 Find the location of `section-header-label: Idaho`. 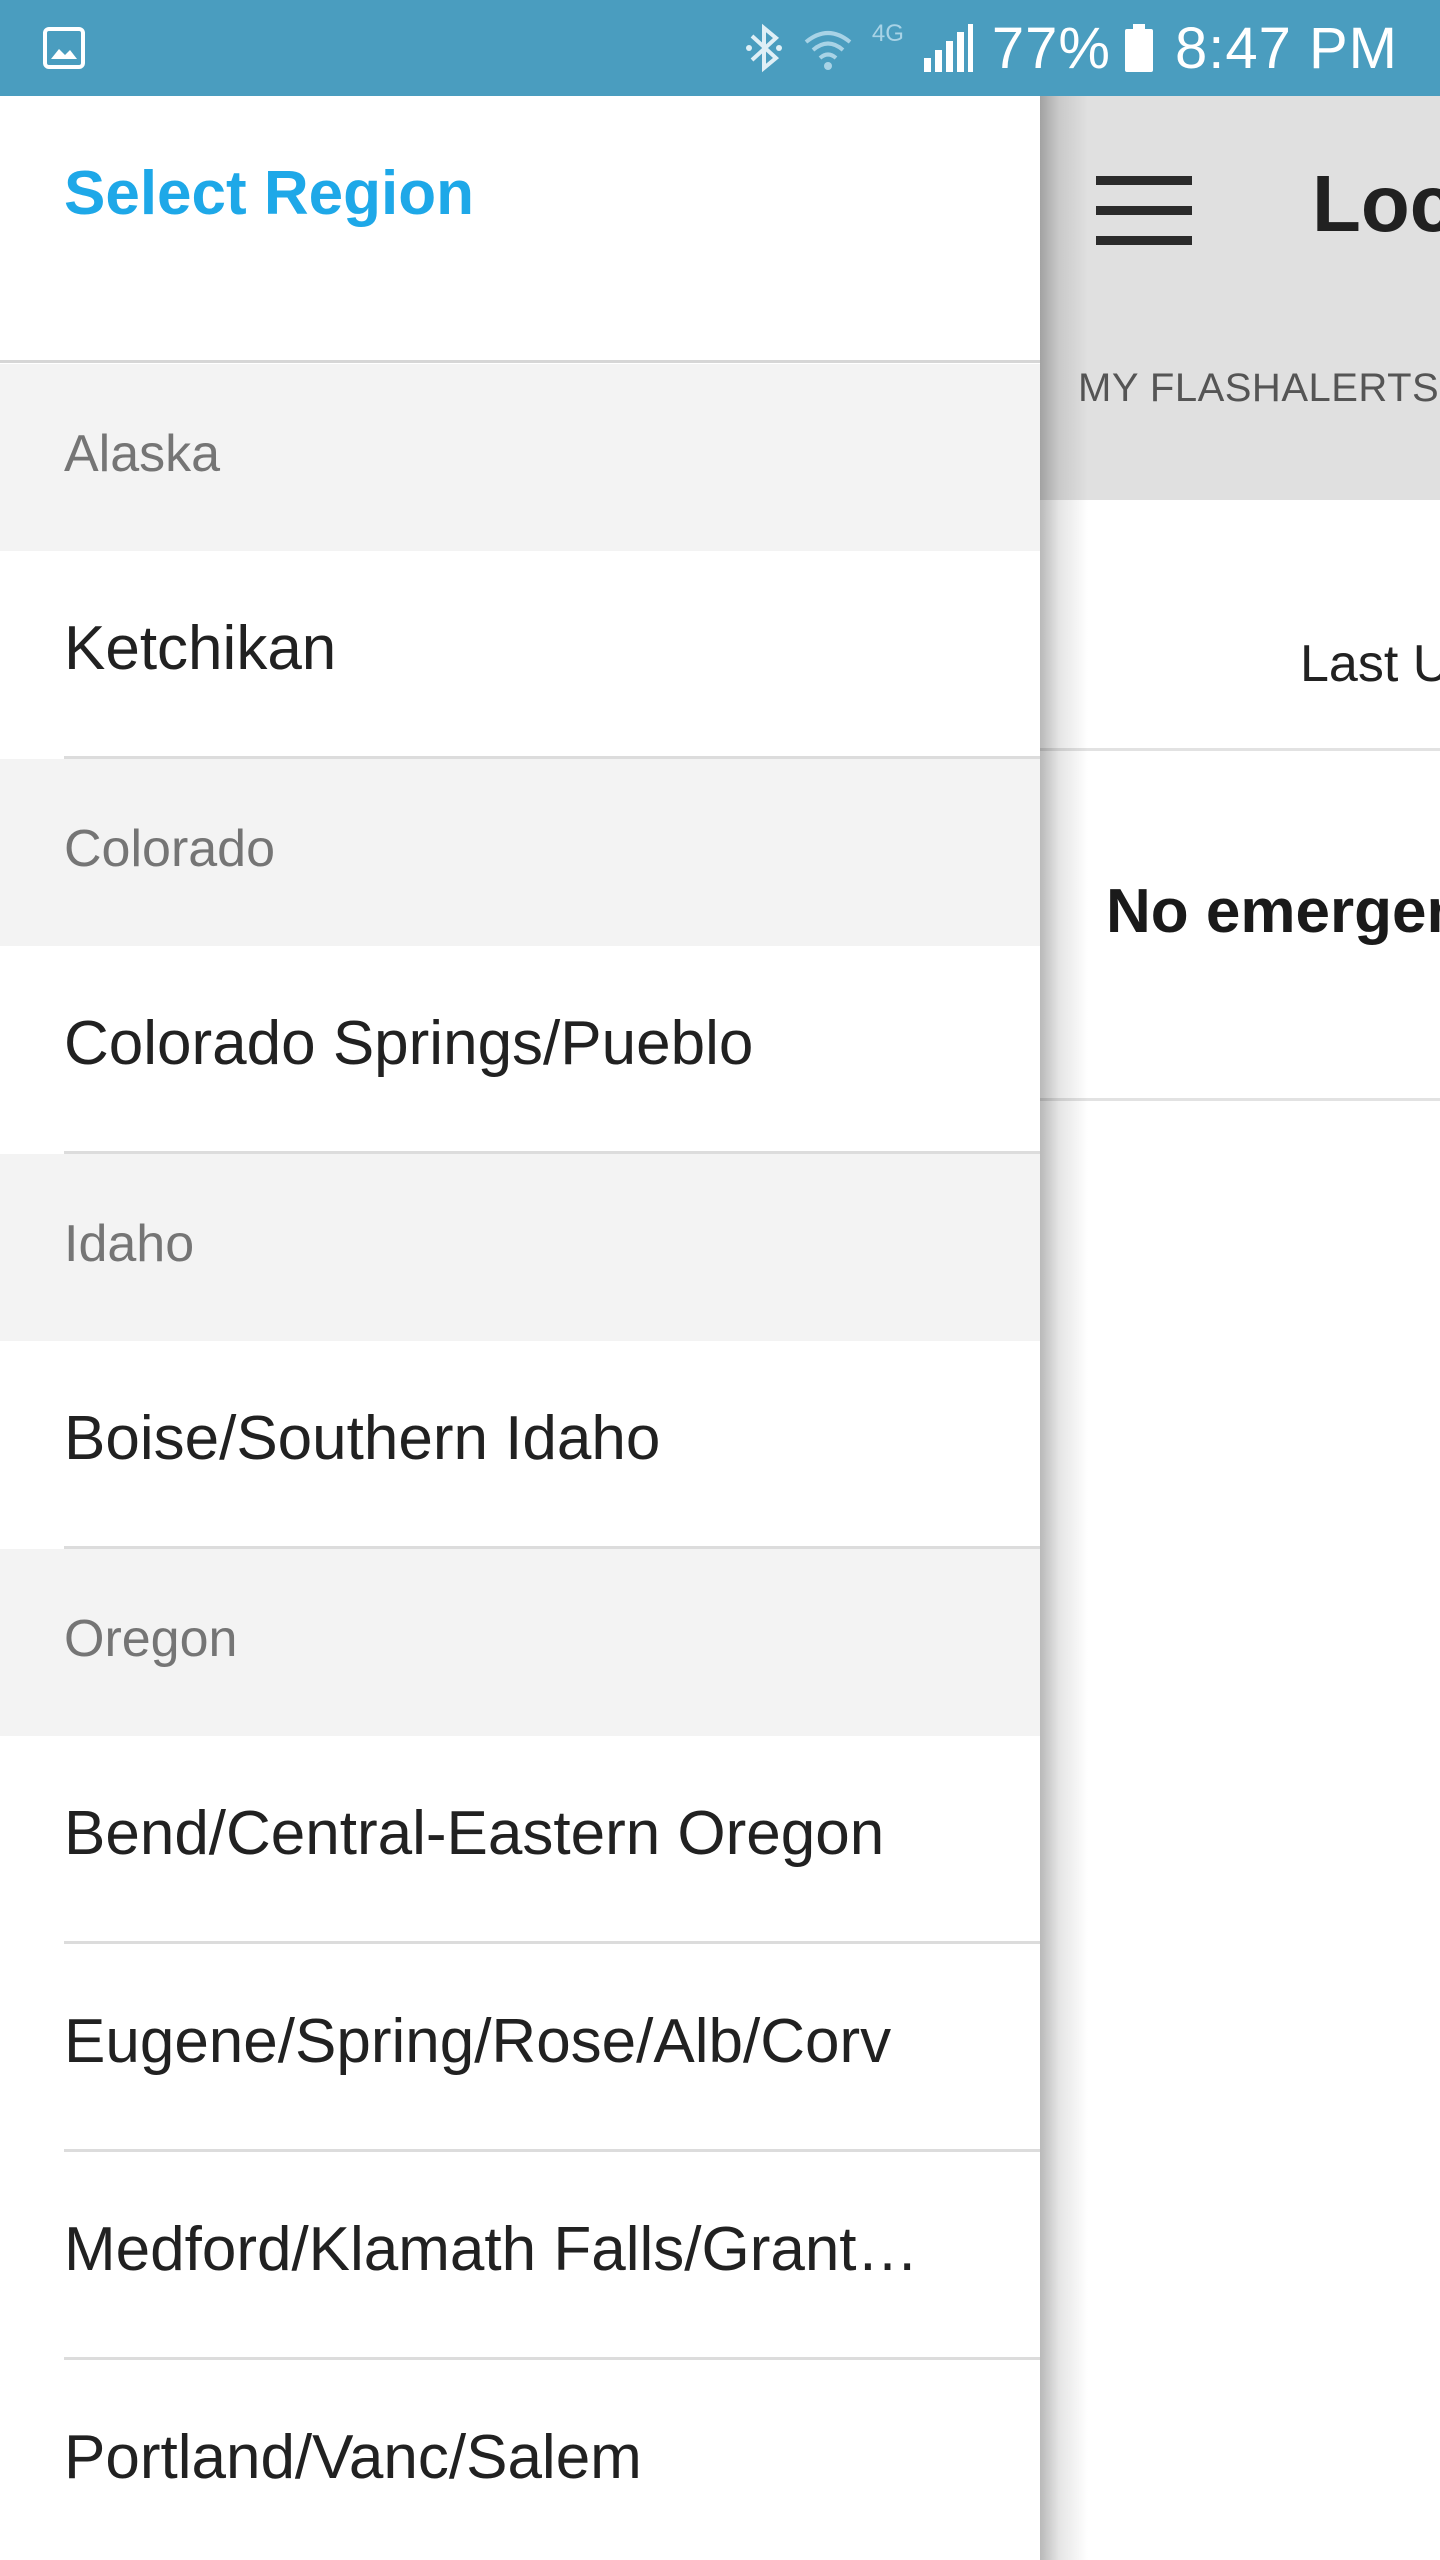

section-header-label: Idaho is located at coordinates (129, 1244).